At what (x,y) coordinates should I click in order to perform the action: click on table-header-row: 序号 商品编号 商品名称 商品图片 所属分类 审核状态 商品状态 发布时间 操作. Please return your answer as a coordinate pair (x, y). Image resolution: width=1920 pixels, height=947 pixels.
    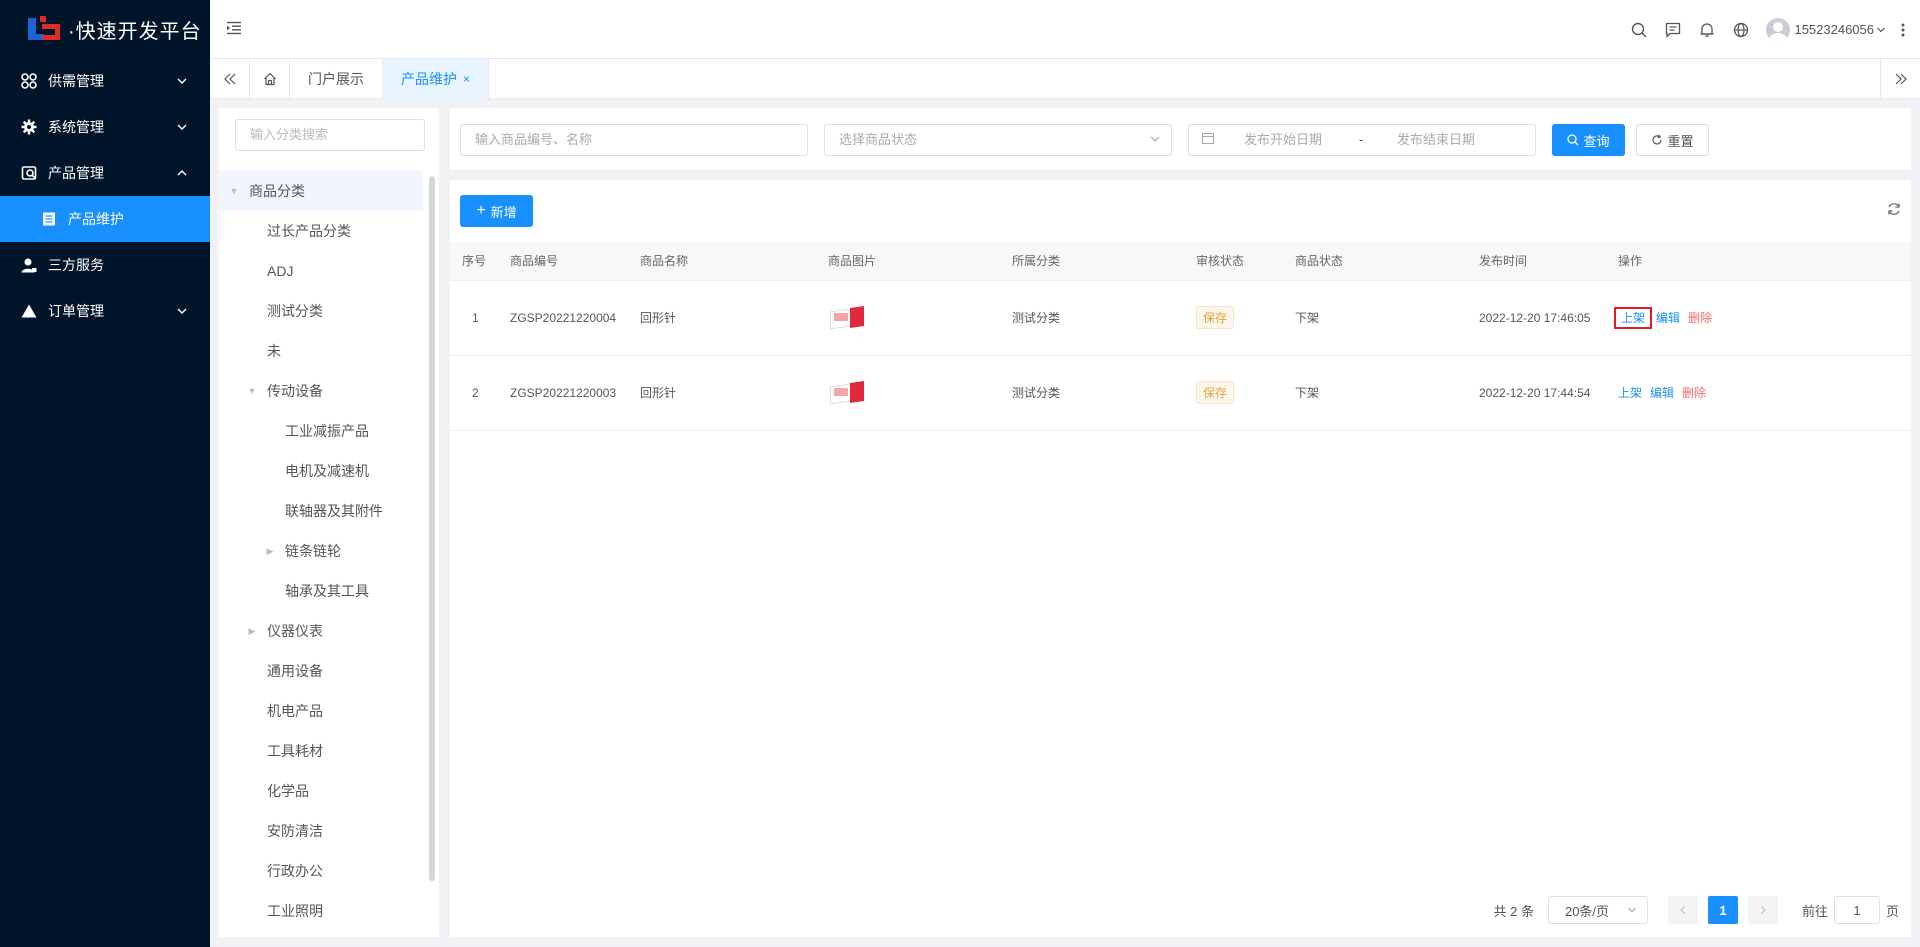
    Looking at the image, I should click on (1180, 261).